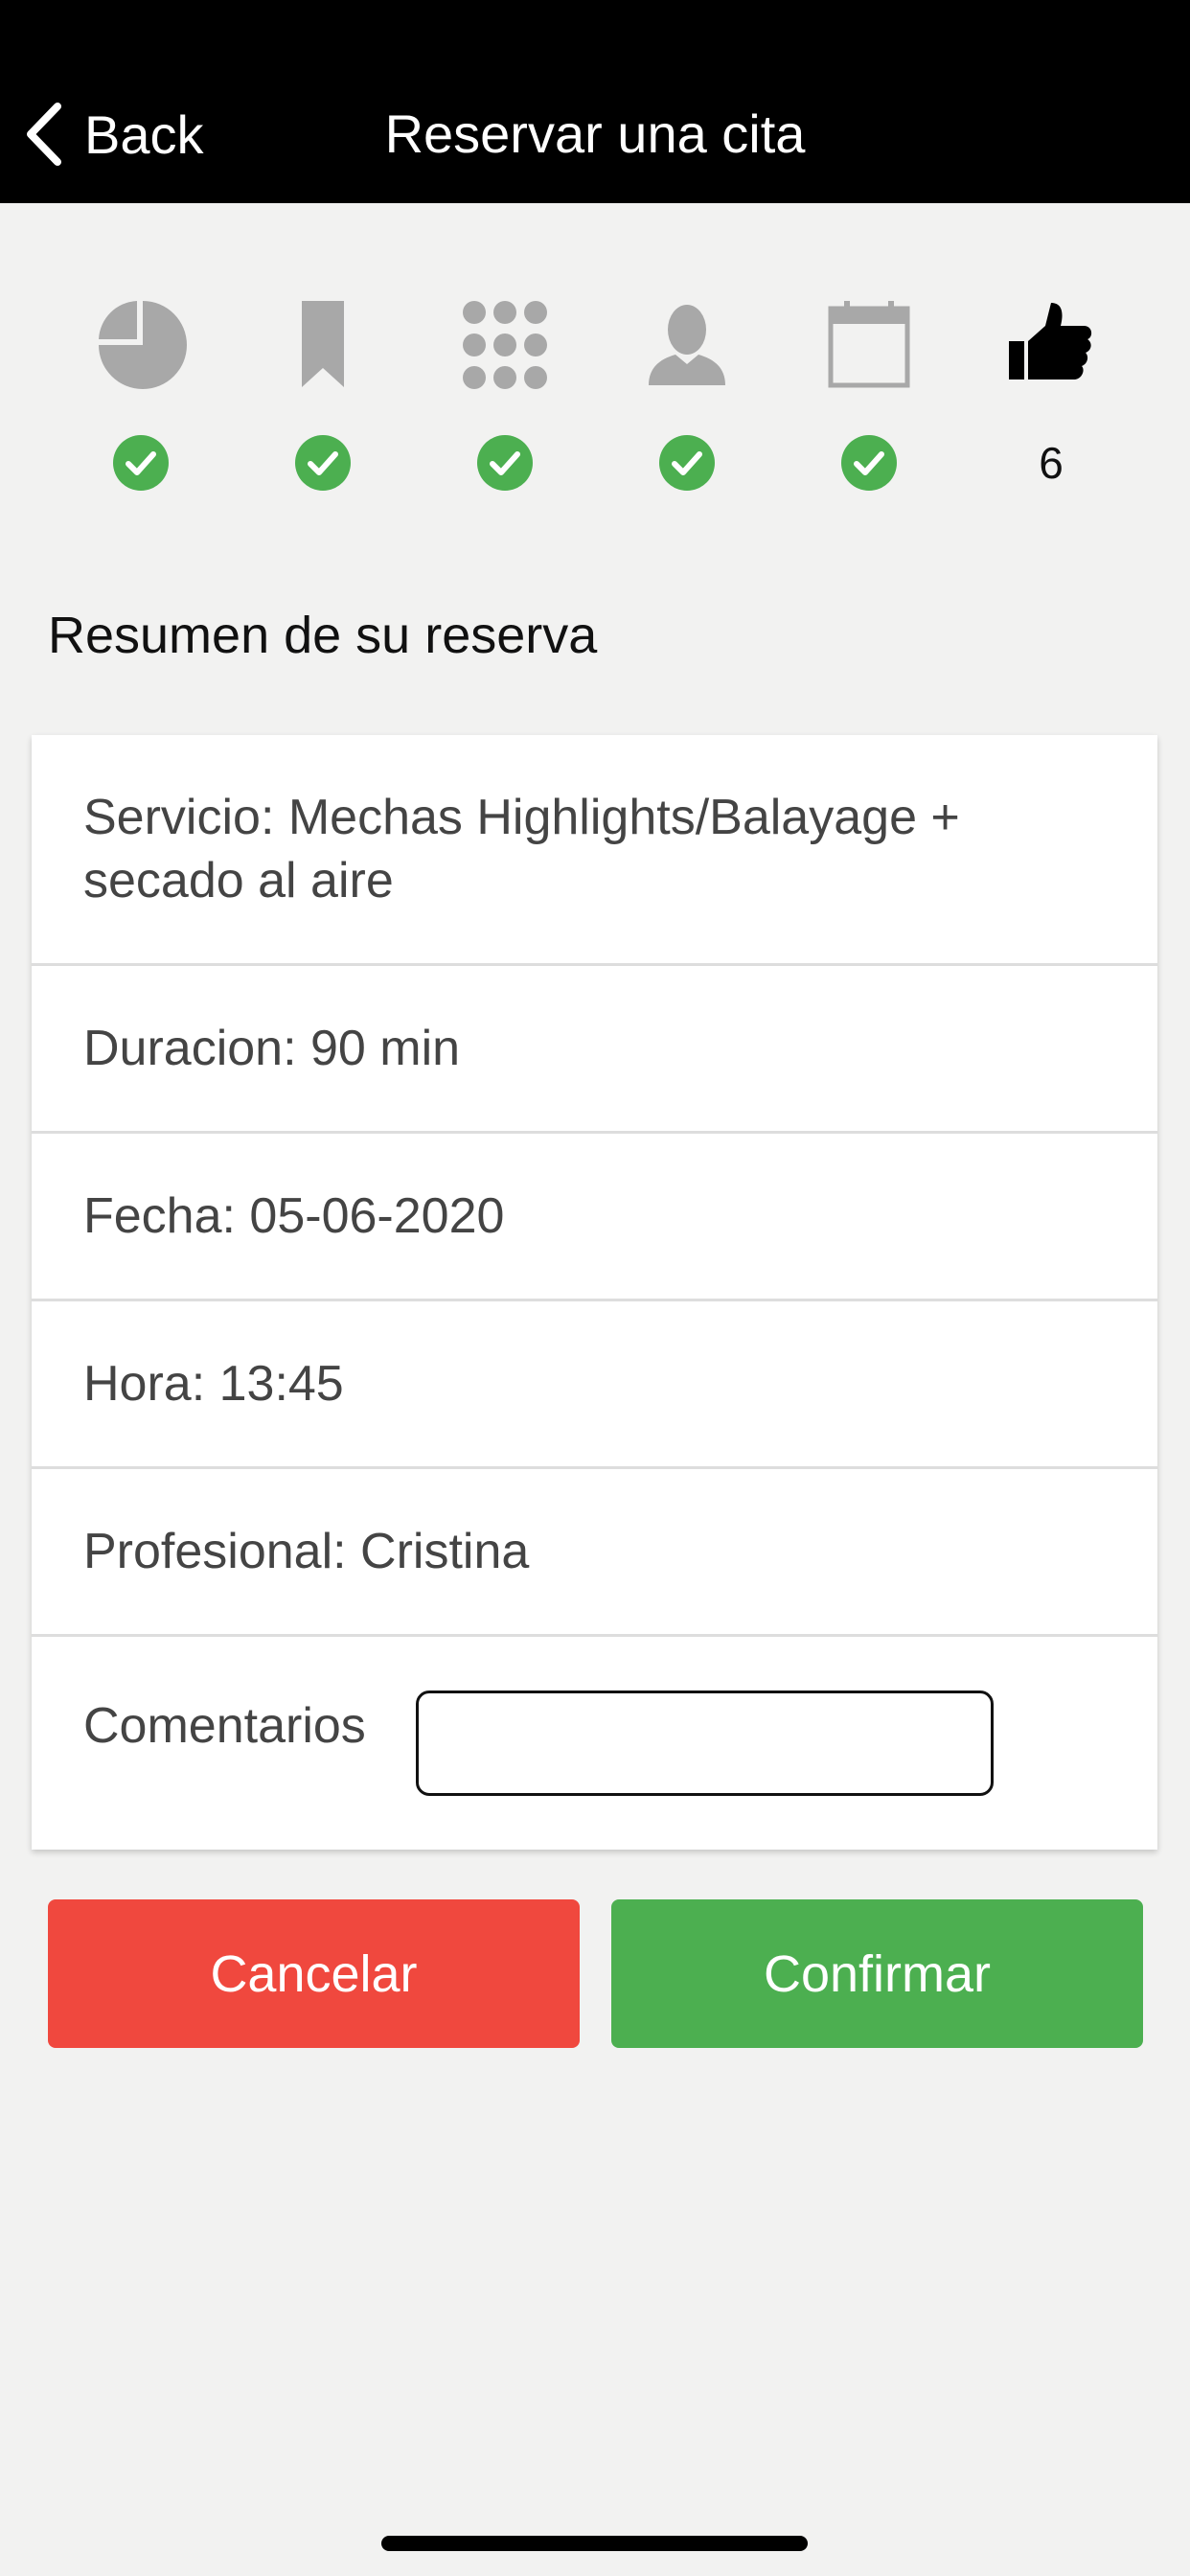 This screenshot has height=2576, width=1190. Describe the element at coordinates (594, 1385) in the screenshot. I see `summary-row-hora: Hora: 13:45` at that location.